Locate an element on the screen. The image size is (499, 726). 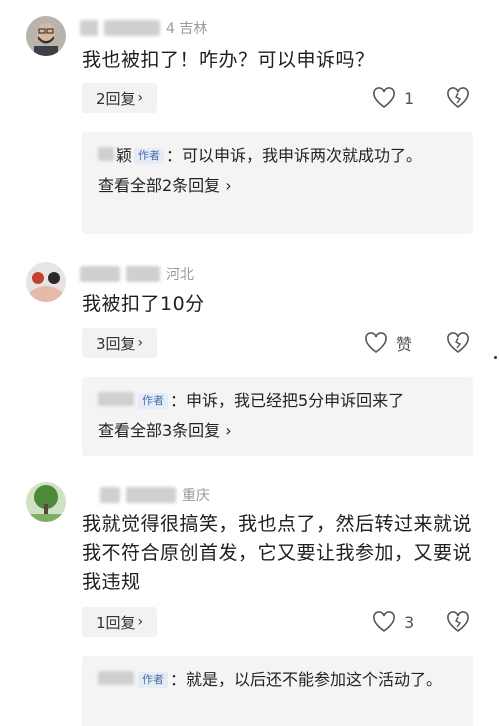
location-label: 重庆 is located at coordinates (196, 496).